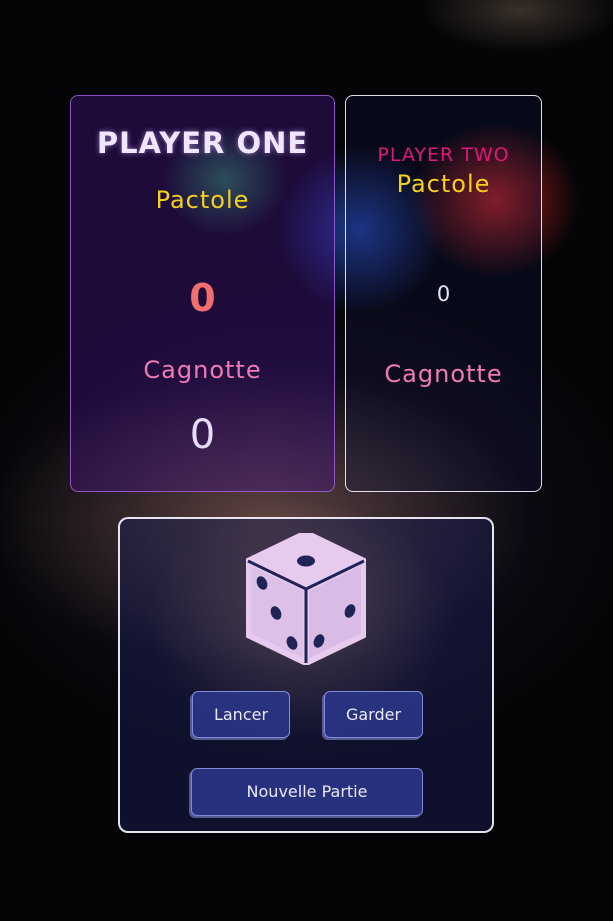 The height and width of the screenshot is (921, 613). Describe the element at coordinates (443, 184) in the screenshot. I see `player-two-pactole-label: Pactole` at that location.